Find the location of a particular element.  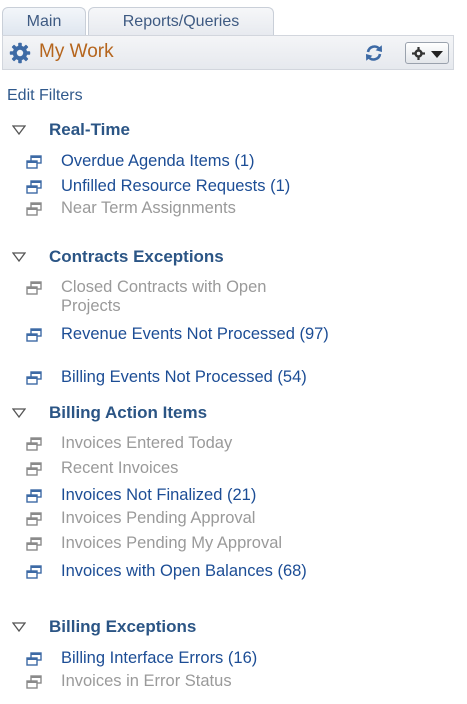

section-header-billing-exceptions: Billing Exceptions is located at coordinates (104, 627).